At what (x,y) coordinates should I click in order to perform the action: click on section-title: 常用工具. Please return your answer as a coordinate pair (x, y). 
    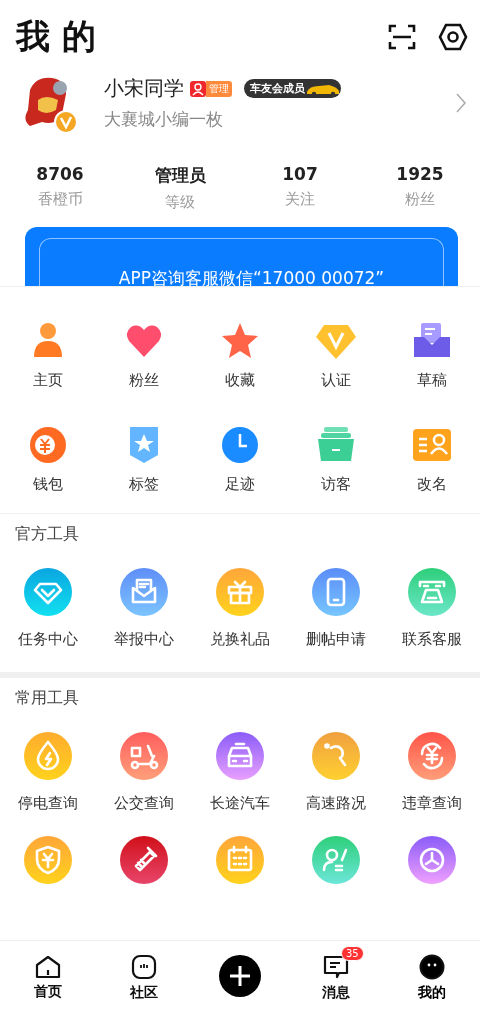
    Looking at the image, I should click on (47, 698).